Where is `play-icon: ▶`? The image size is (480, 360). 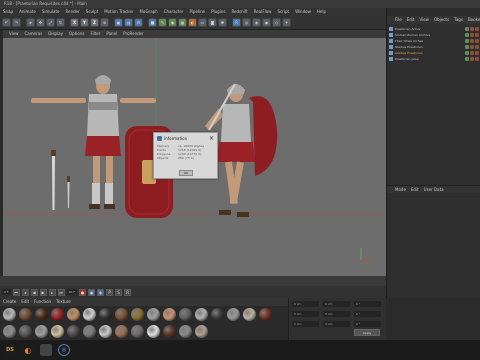
play-icon: ▶ is located at coordinates (43, 292).